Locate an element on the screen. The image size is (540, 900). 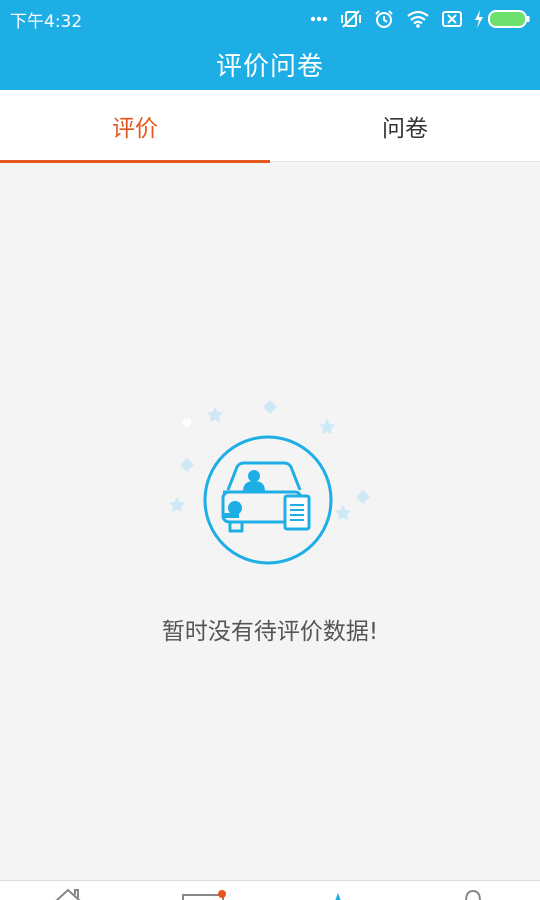
nav-home is located at coordinates (67, 890).